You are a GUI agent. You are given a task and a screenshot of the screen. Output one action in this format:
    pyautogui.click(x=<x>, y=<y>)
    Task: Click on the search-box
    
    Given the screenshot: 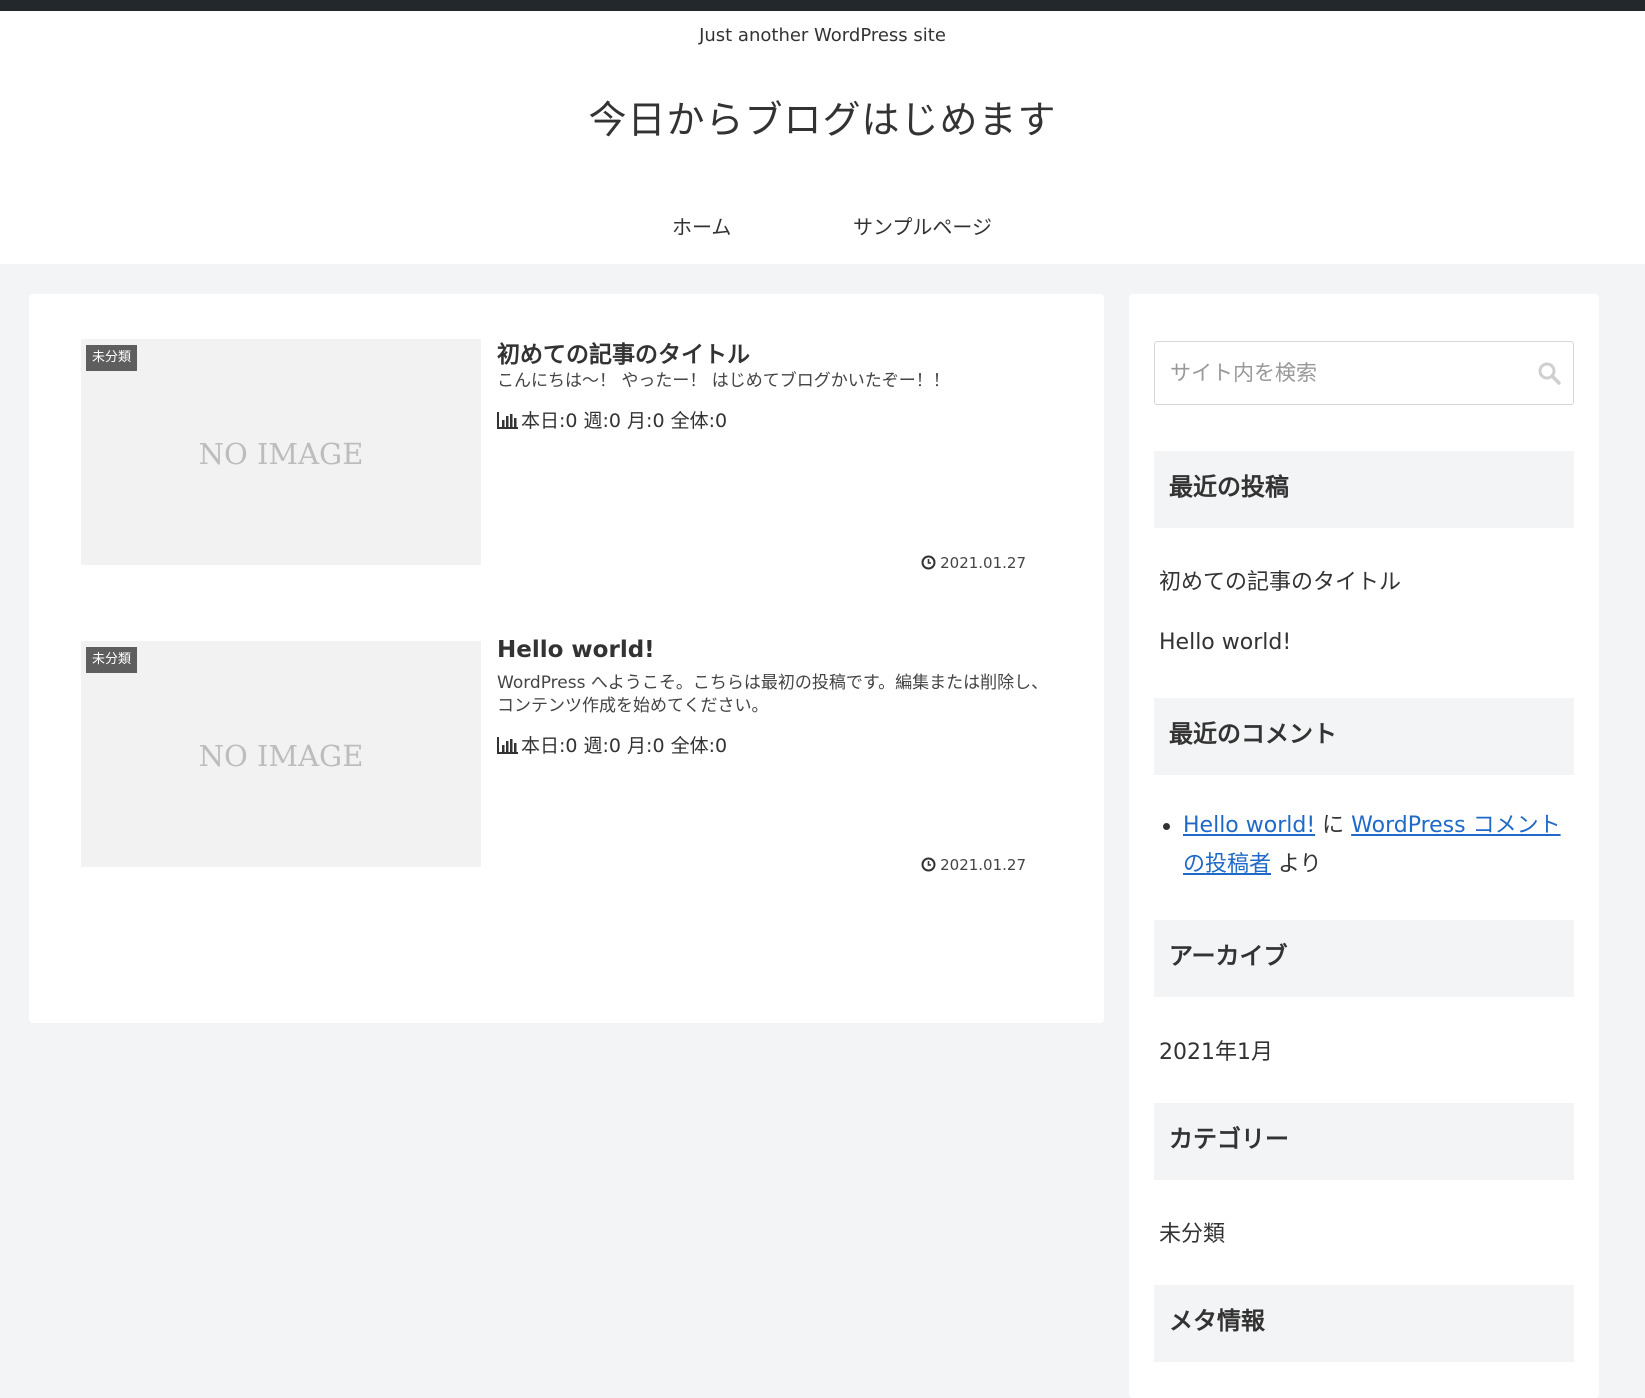 What is the action you would take?
    pyautogui.click(x=1364, y=373)
    